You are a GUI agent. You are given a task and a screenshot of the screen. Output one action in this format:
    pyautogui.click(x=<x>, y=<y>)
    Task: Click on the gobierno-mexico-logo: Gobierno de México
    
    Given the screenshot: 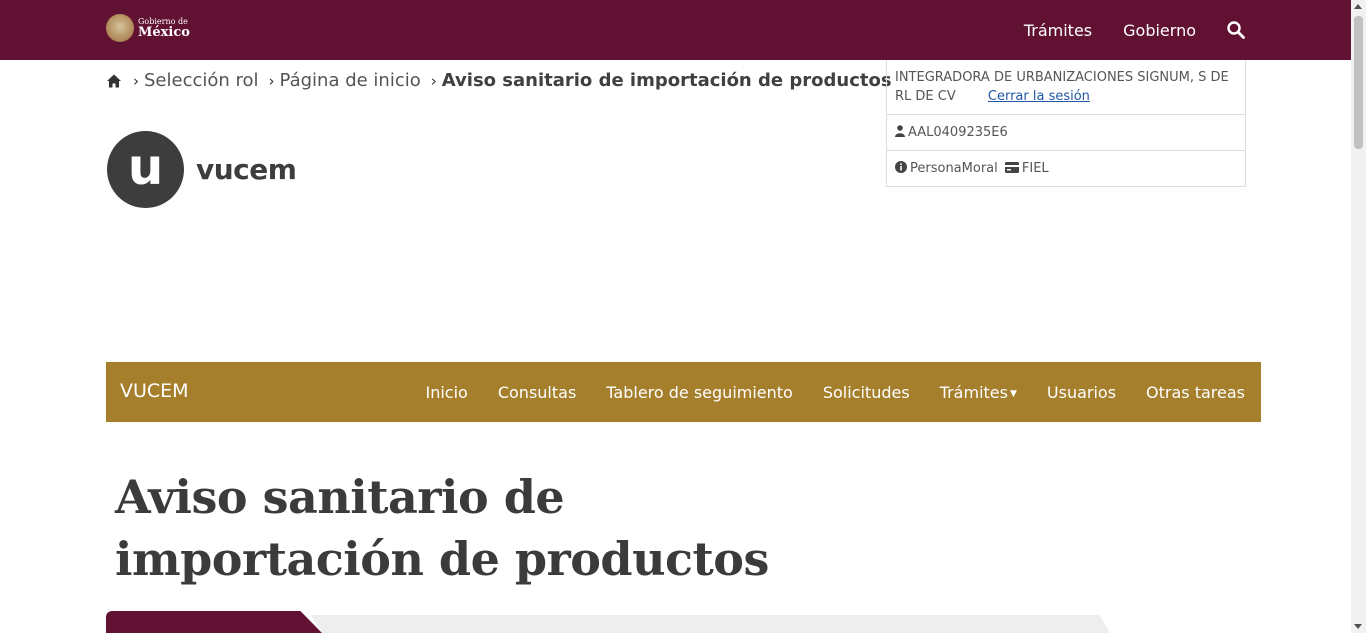 What is the action you would take?
    pyautogui.click(x=148, y=28)
    